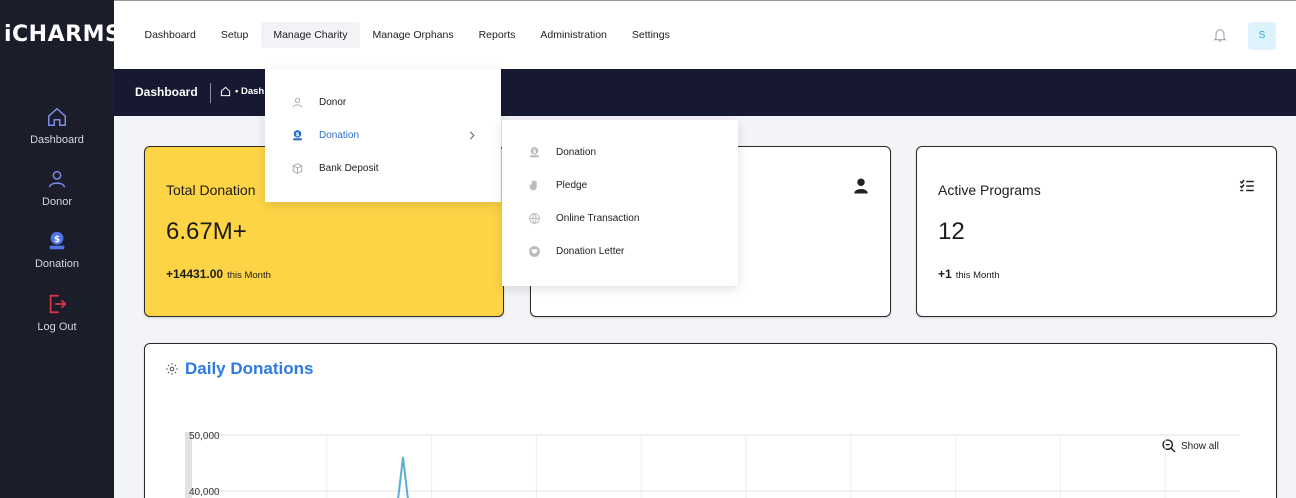 The width and height of the screenshot is (1296, 498). I want to click on menu-item-label: Donation Letter, so click(590, 251).